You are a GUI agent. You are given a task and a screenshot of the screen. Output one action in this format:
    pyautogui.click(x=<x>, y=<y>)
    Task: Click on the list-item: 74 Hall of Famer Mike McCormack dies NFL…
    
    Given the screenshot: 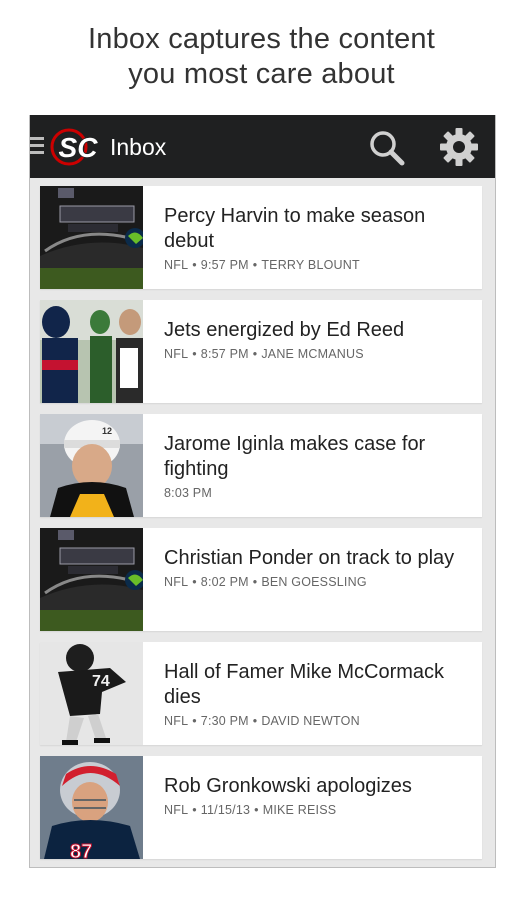 What is the action you would take?
    pyautogui.click(x=261, y=693)
    